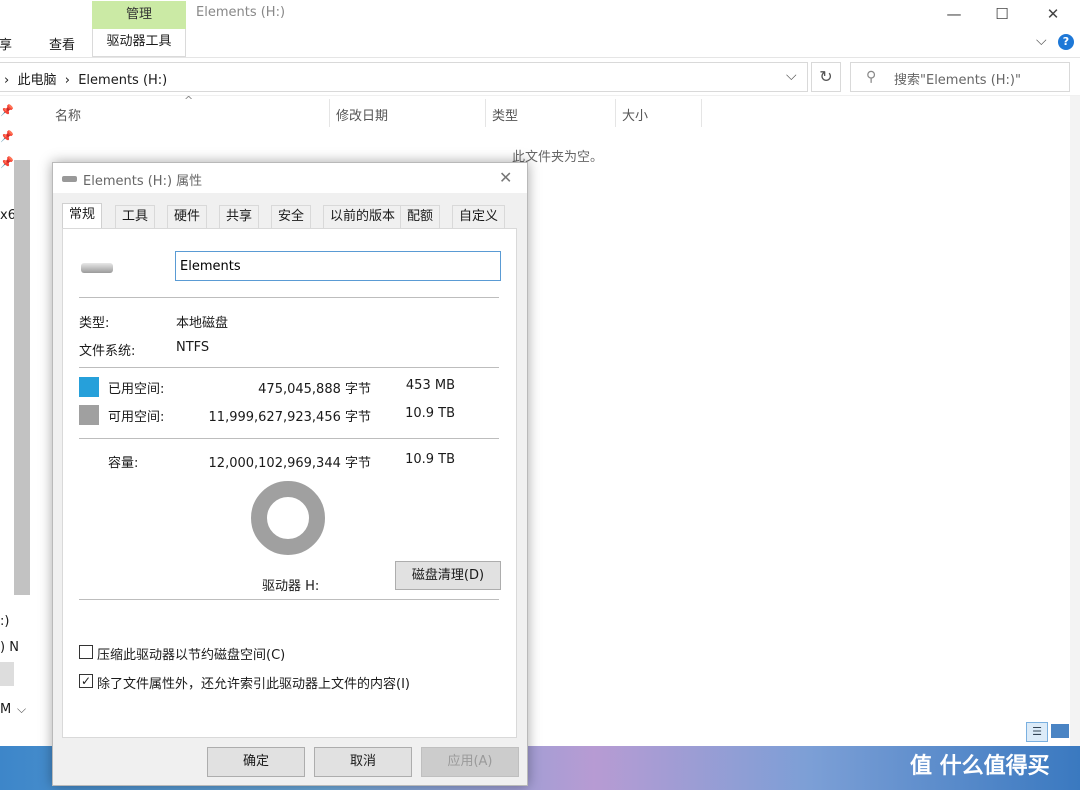  Describe the element at coordinates (86, 681) in the screenshot. I see `index-checkbox: ✓` at that location.